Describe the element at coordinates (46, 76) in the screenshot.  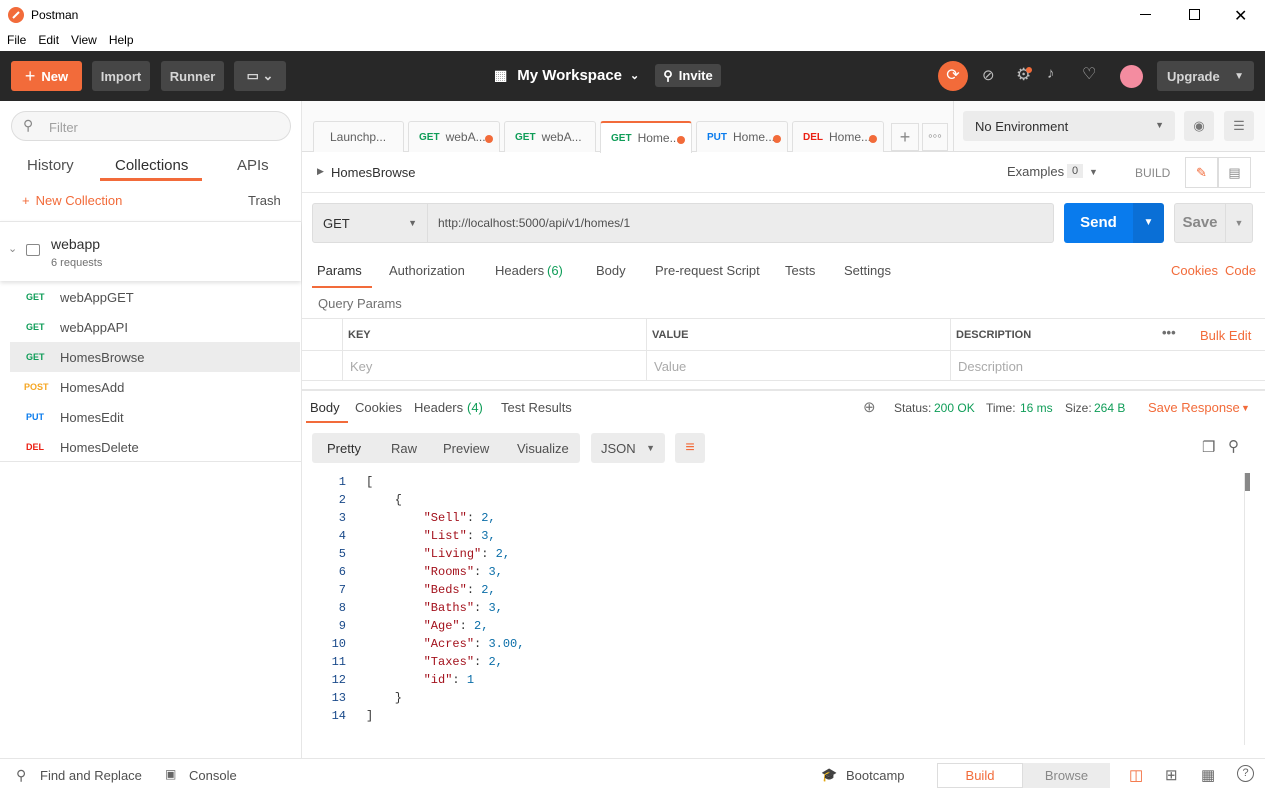
I see `new-button: + New` at that location.